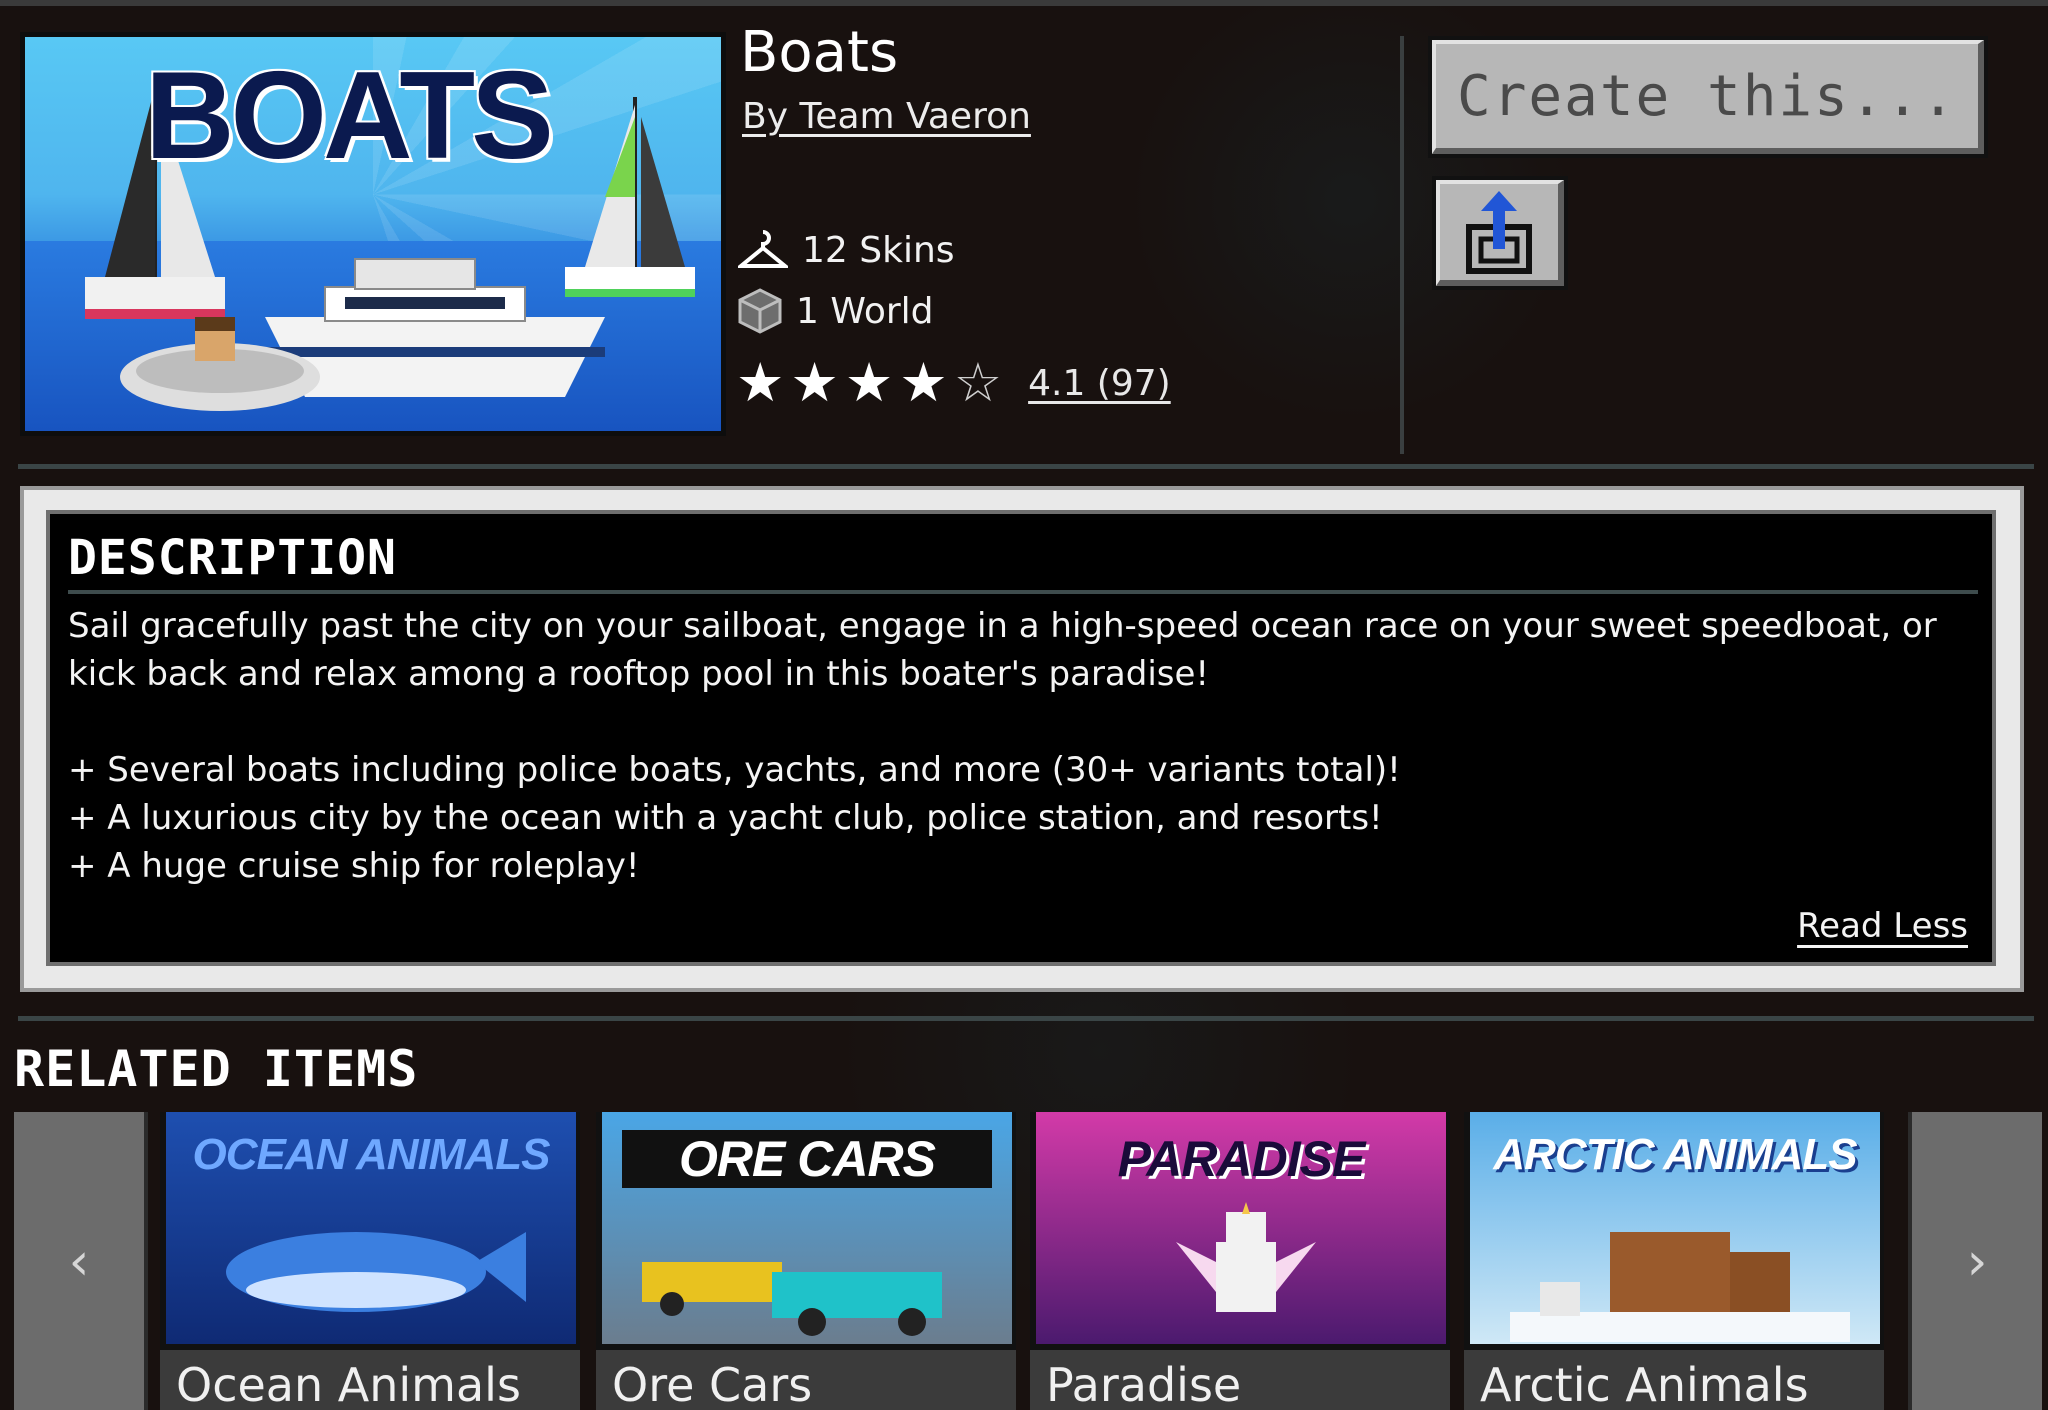  What do you see at coordinates (1023, 592) in the screenshot?
I see `description-rule` at bounding box center [1023, 592].